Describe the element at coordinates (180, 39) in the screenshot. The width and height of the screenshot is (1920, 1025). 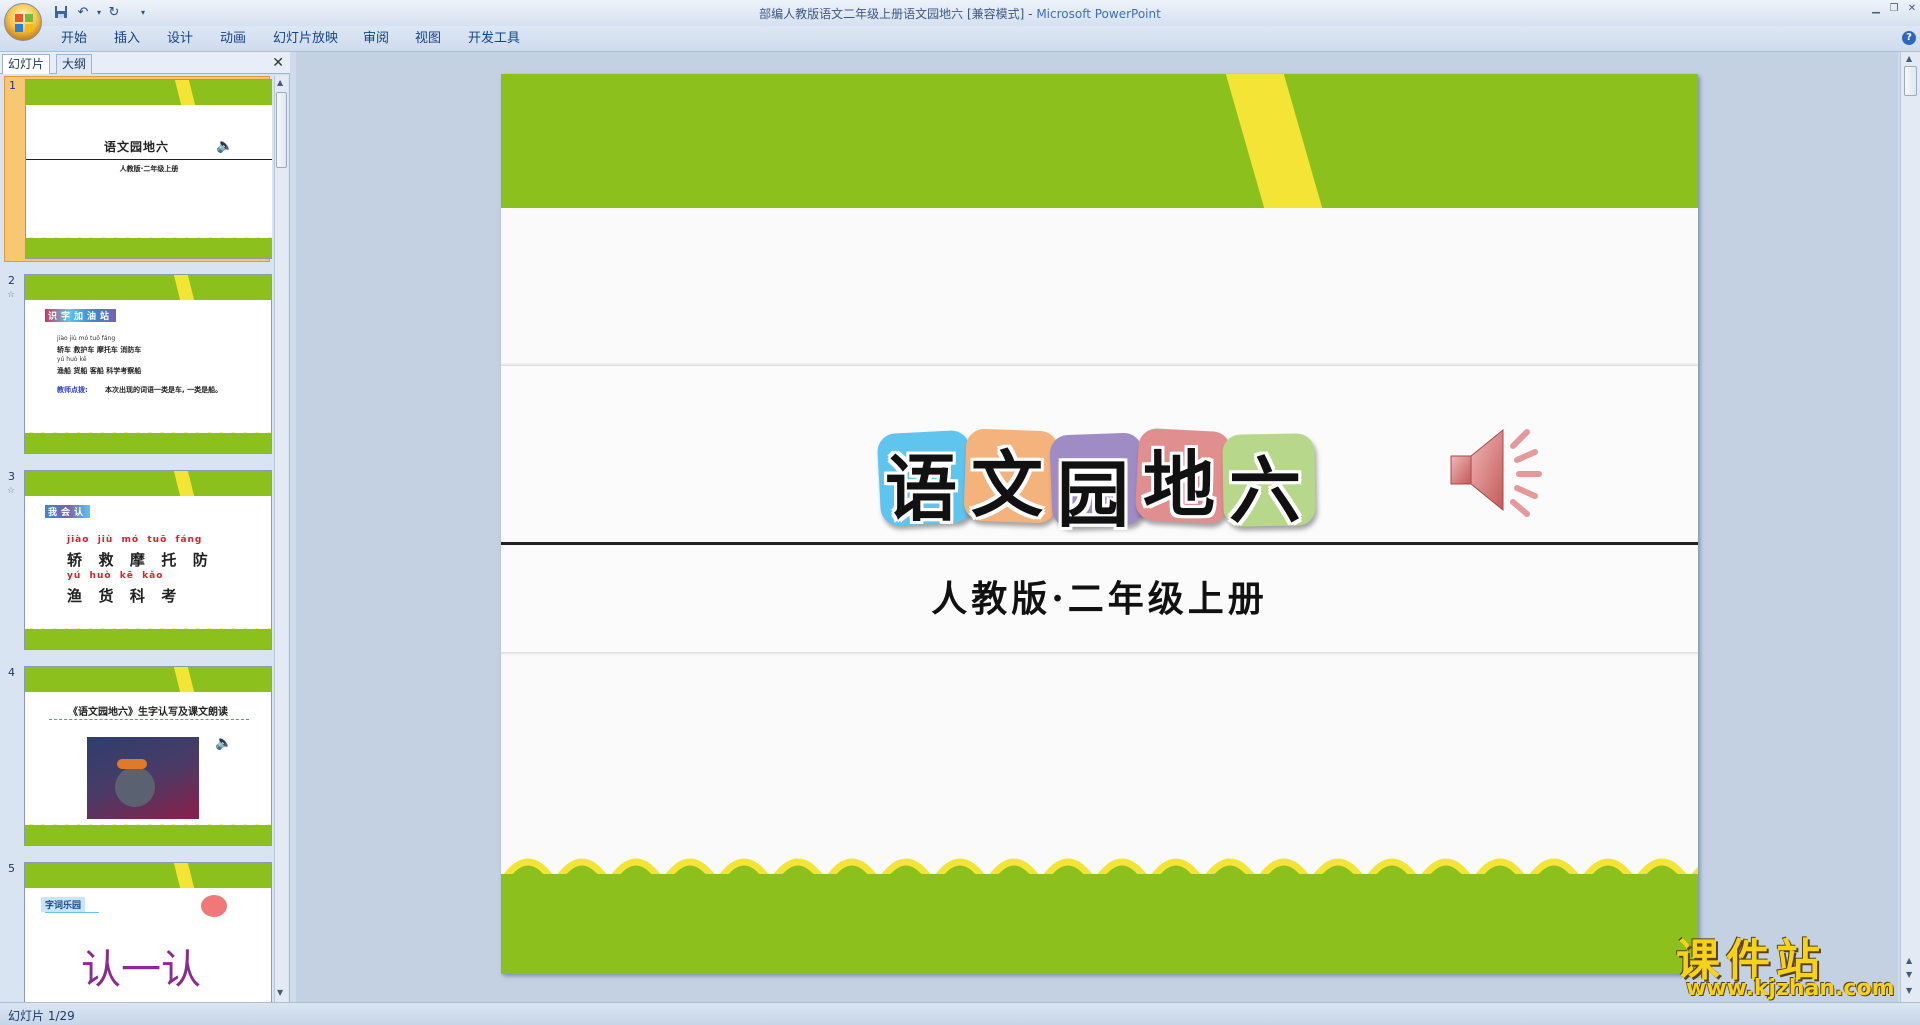
I see `tab-design: 设计` at that location.